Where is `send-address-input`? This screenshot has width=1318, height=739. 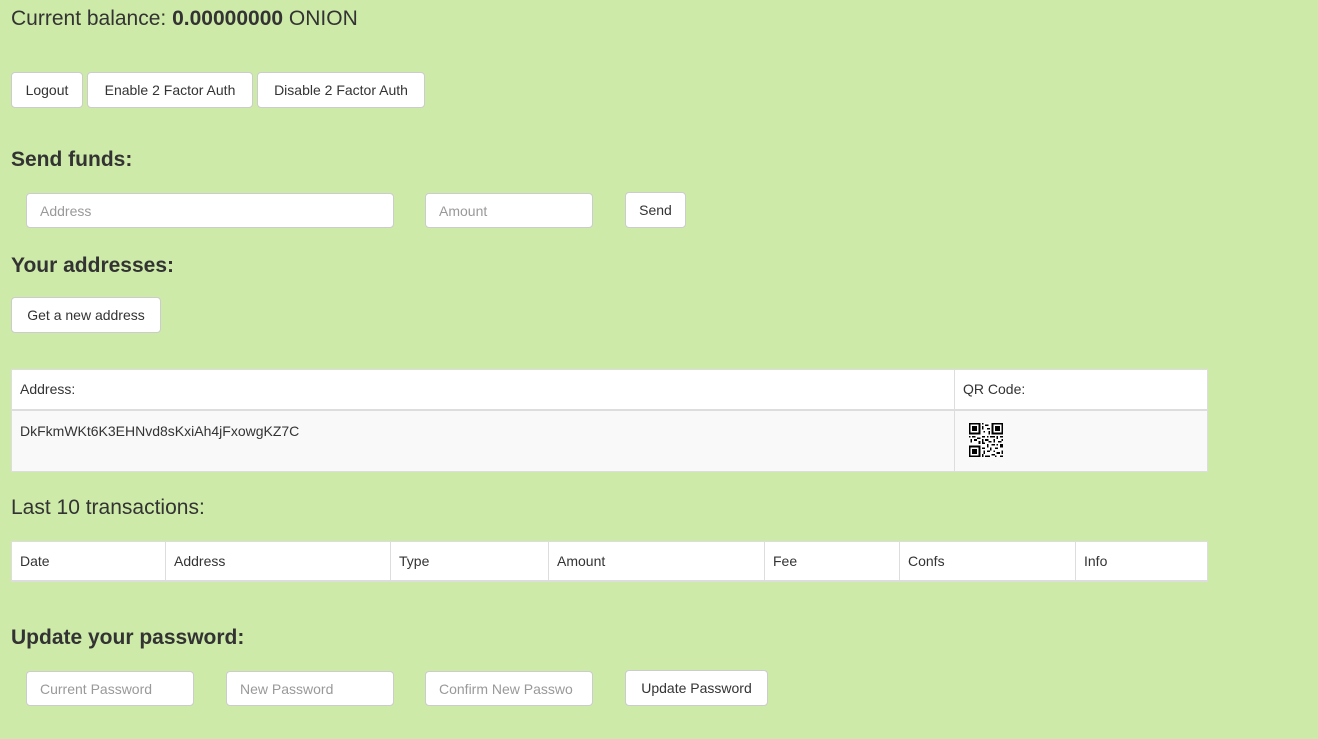
send-address-input is located at coordinates (210, 210).